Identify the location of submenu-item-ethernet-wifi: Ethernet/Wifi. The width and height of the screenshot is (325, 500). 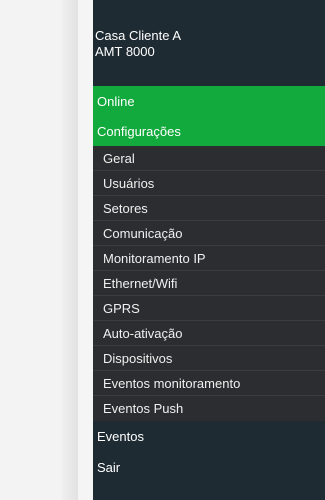
(209, 283).